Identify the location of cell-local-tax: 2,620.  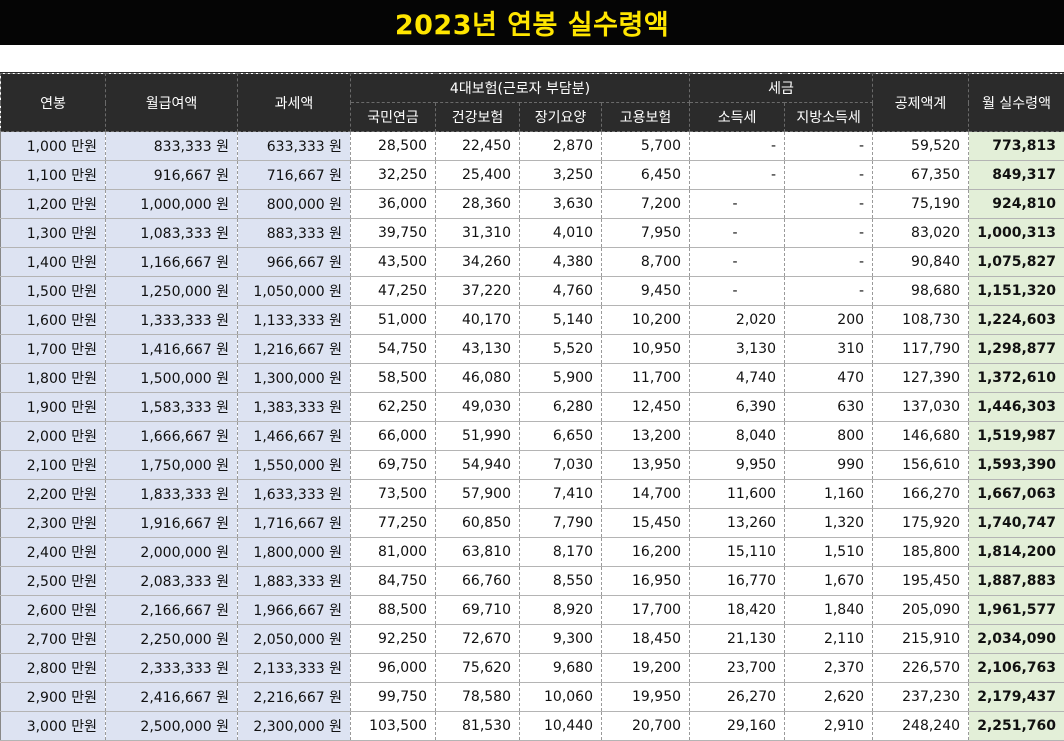
(829, 697).